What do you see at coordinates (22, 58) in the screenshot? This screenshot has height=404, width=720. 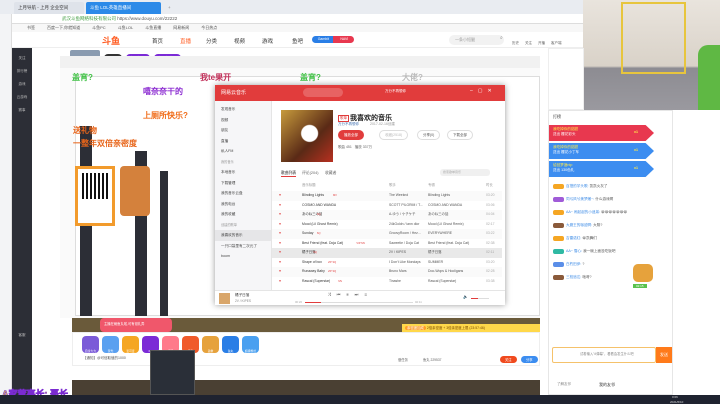 I see `sidebar-item-follow: 关注` at bounding box center [22, 58].